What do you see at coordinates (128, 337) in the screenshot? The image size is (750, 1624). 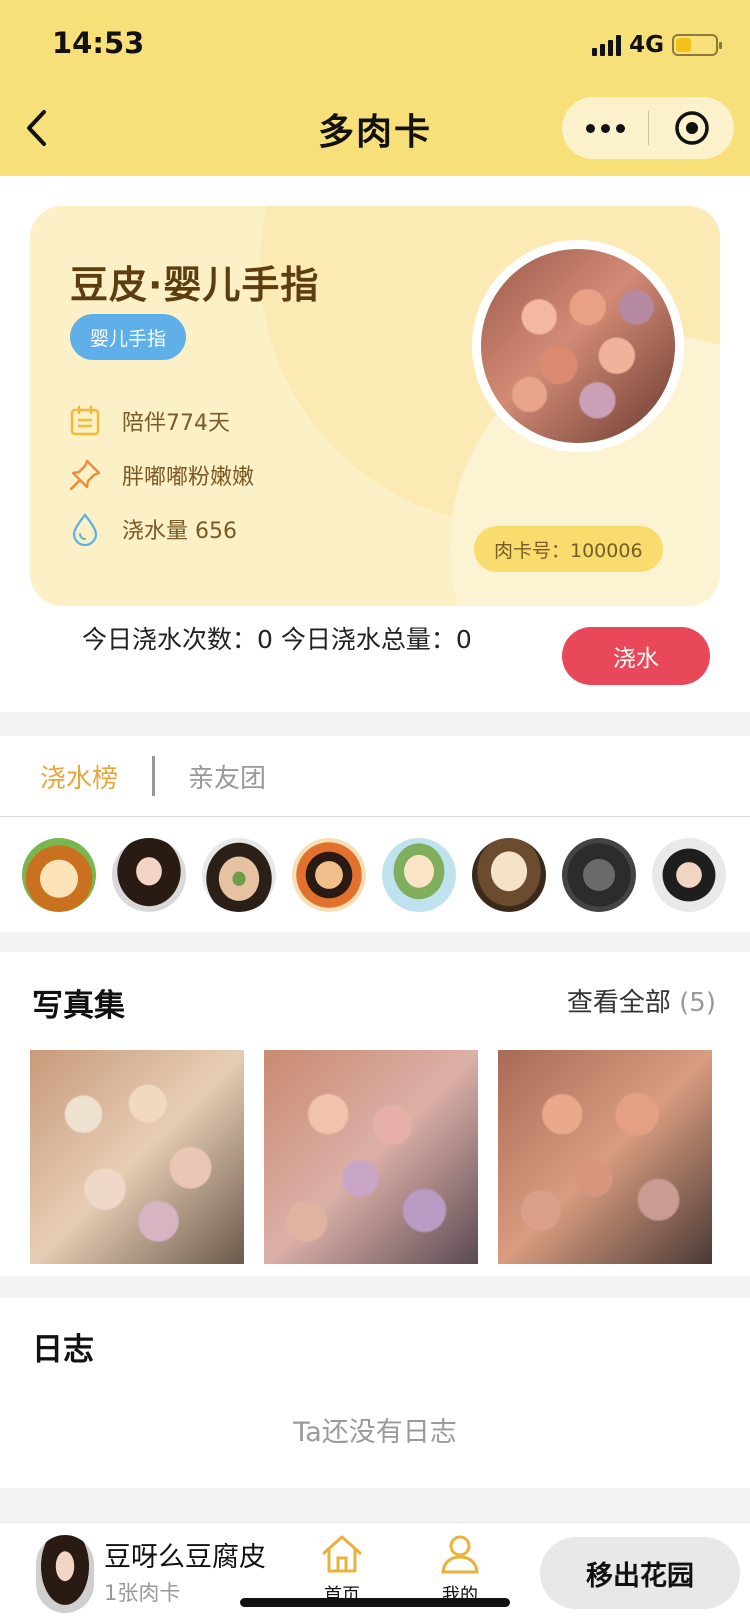 I see `variety-tag: 婴儿手指` at bounding box center [128, 337].